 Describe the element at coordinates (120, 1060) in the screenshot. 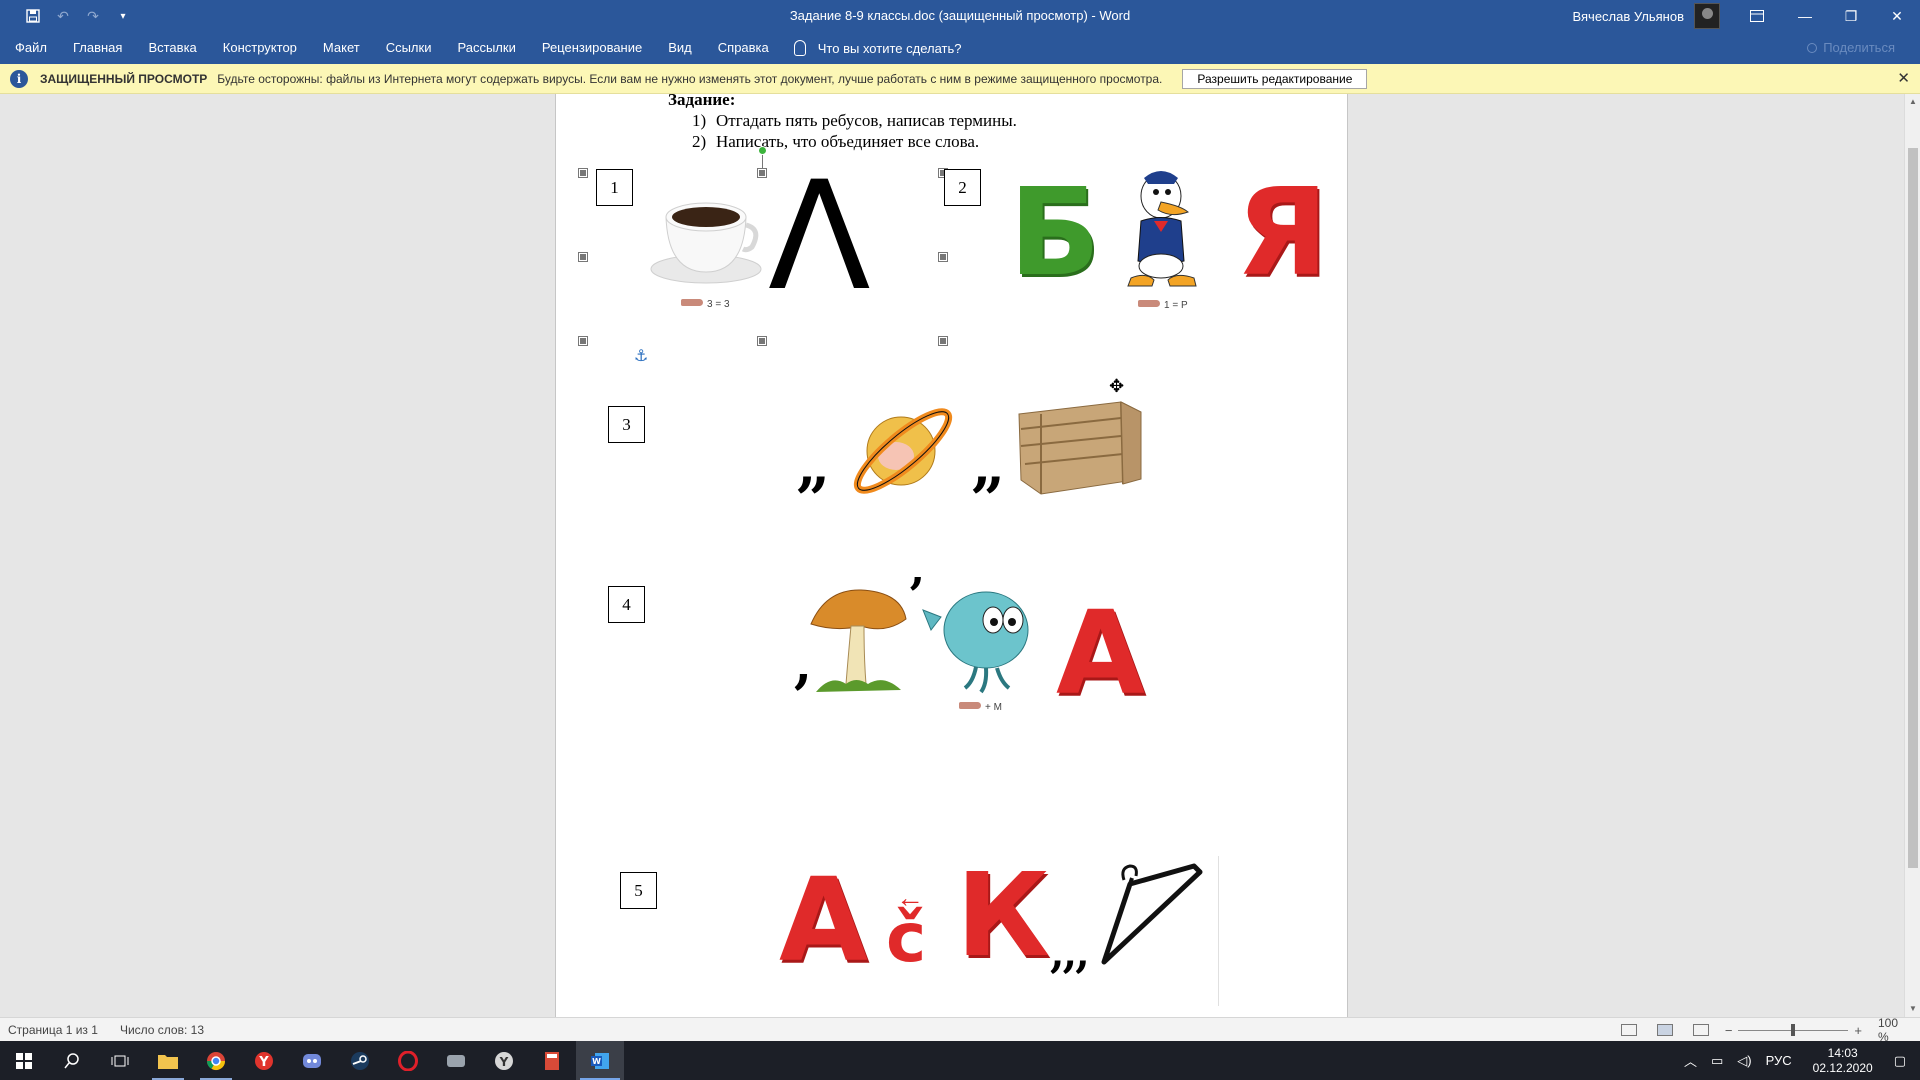

I see `task-view-icon` at that location.